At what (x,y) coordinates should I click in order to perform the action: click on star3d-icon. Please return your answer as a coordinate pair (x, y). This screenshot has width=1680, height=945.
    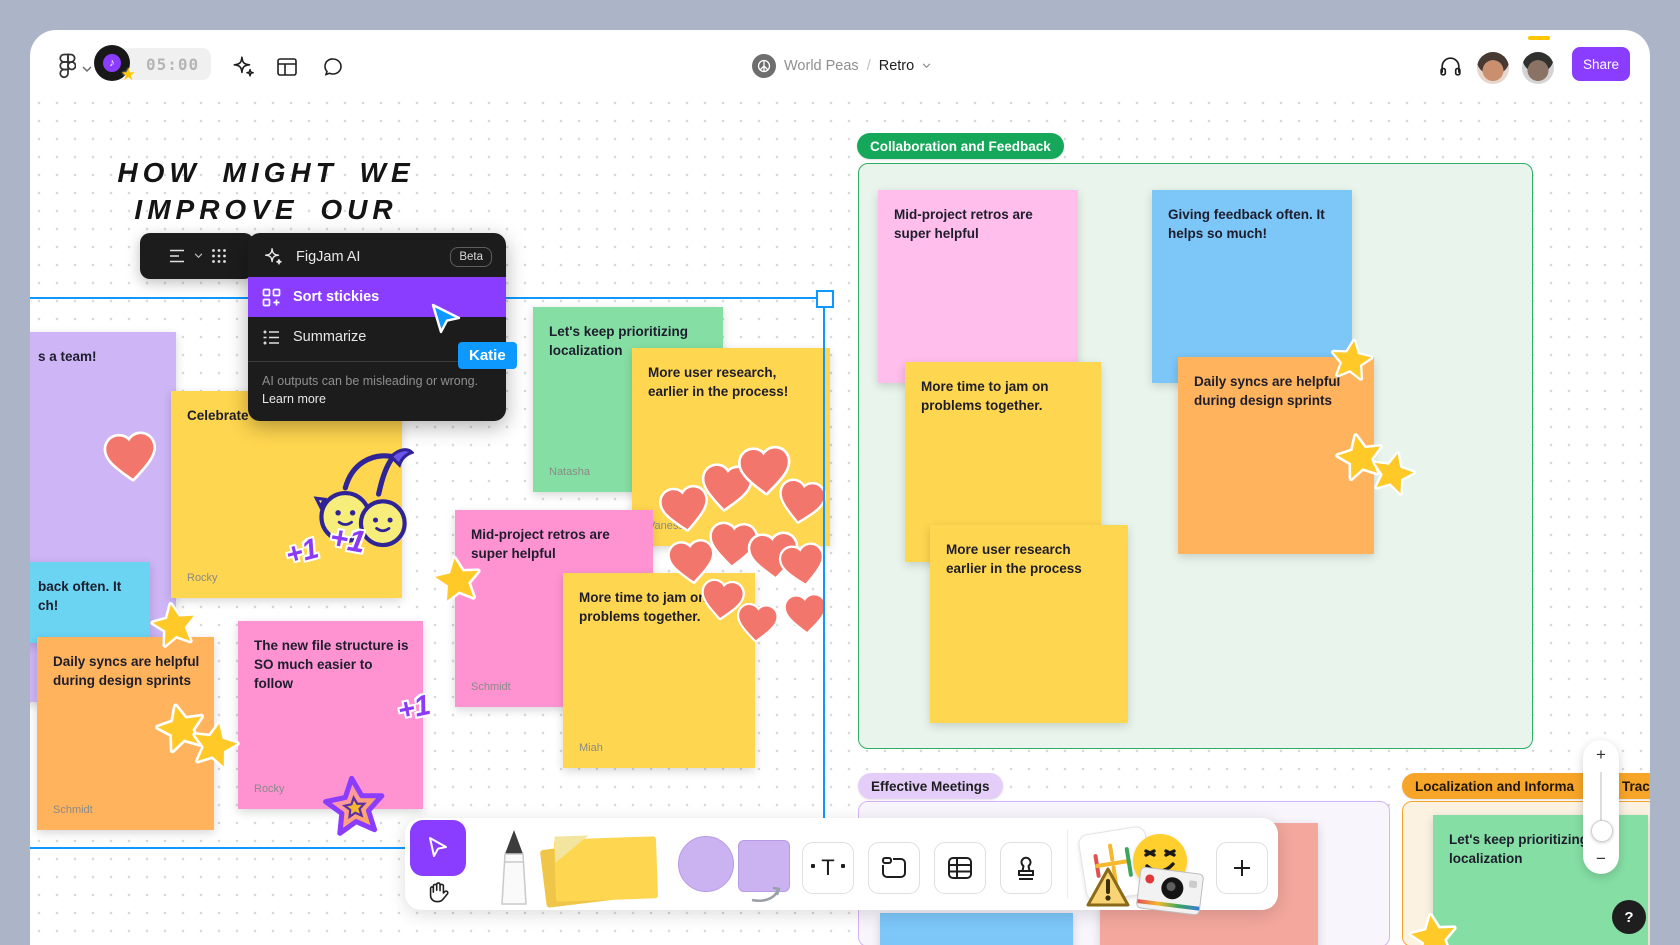
    Looking at the image, I should click on (354, 805).